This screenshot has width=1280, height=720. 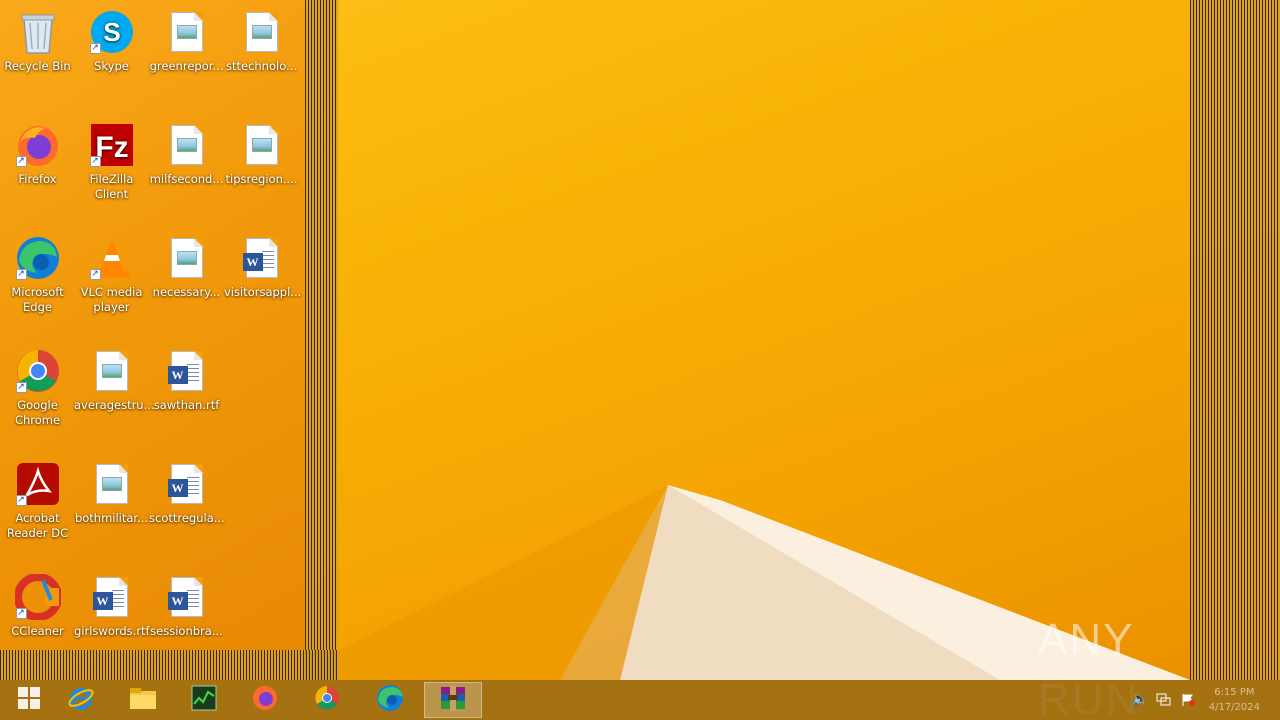 I want to click on desktop-icon-acrobat: ↗ Acrobat Reader DC, so click(x=37, y=500).